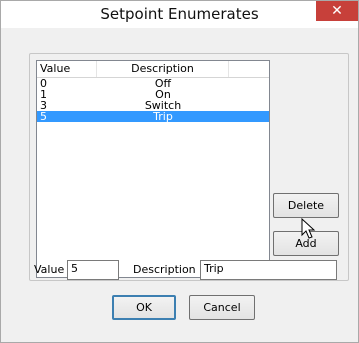 This screenshot has width=359, height=343. I want to click on list-header: Value Description, so click(153, 69).